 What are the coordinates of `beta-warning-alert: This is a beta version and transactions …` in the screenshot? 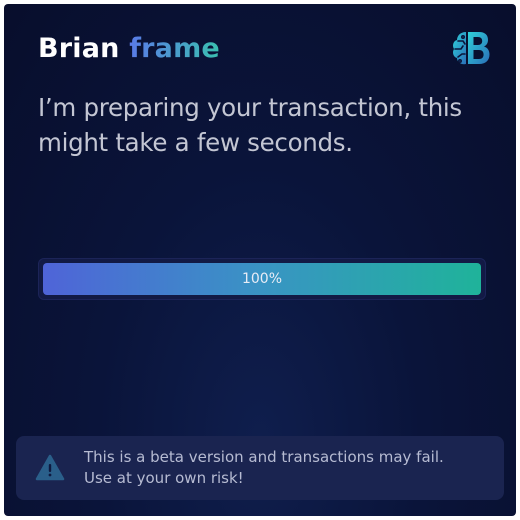 It's located at (260, 468).